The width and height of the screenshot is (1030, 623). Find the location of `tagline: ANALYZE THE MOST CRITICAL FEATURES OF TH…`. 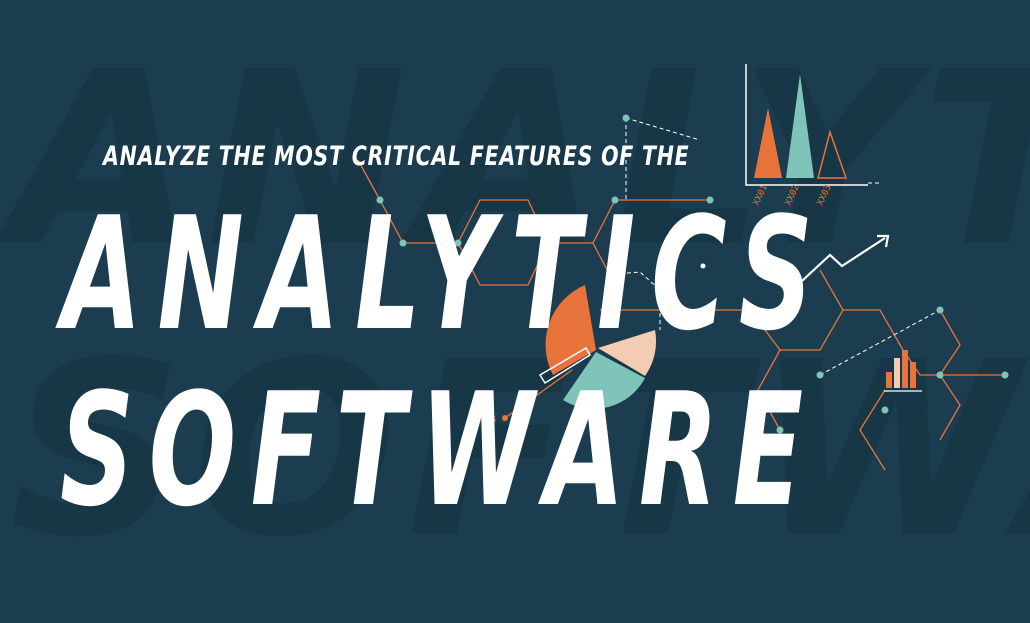

tagline: ANALYZE THE MOST CRITICAL FEATURES OF TH… is located at coordinates (396, 156).